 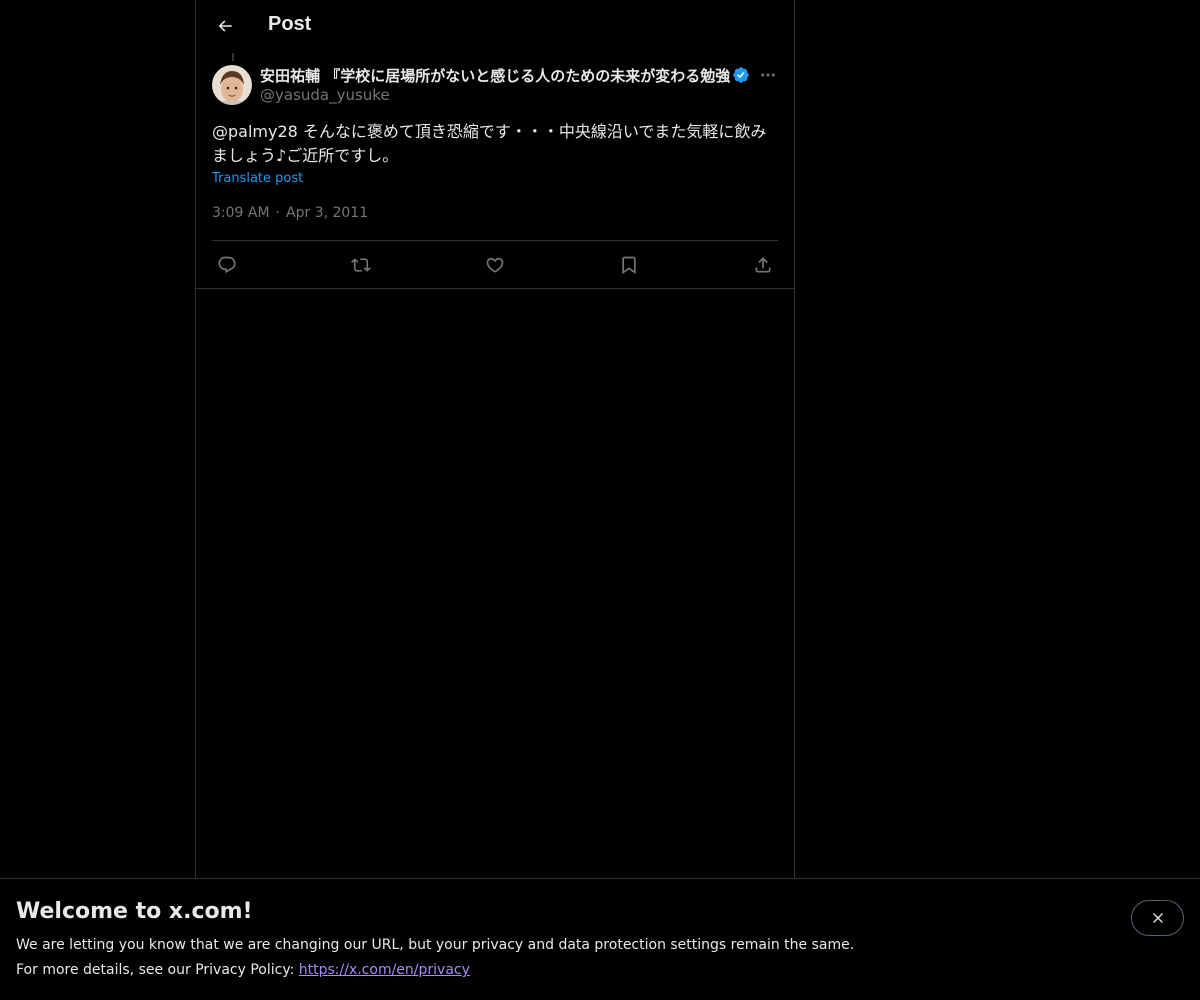 I want to click on back-button, so click(x=225, y=26).